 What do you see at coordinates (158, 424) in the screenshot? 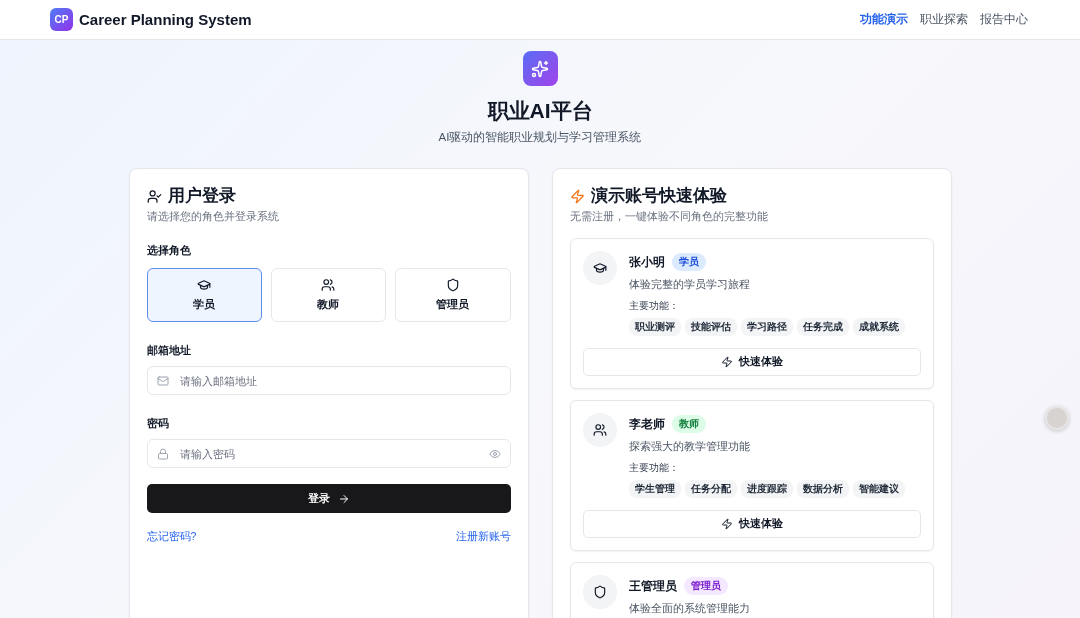
I see `field-label: 密码` at bounding box center [158, 424].